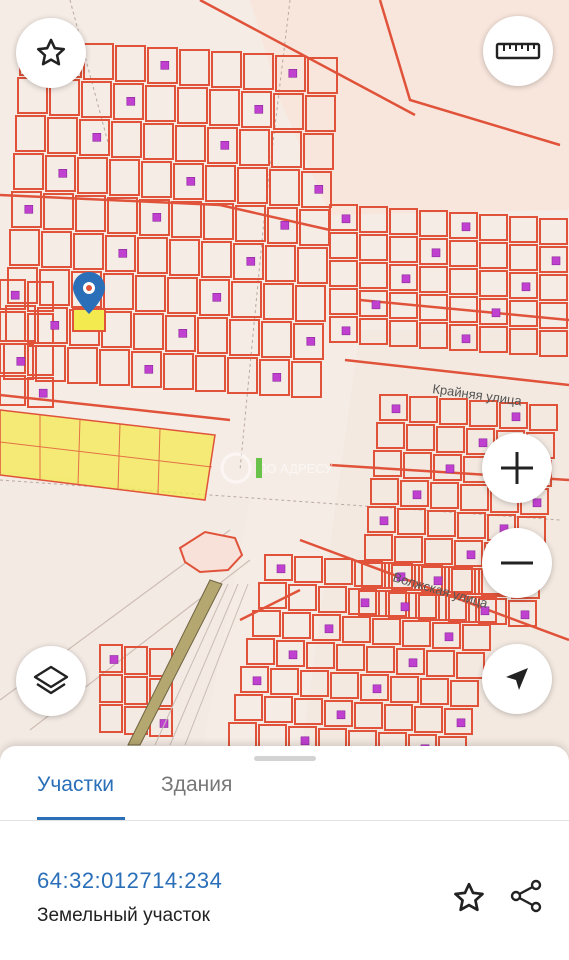 This screenshot has height=960, width=569. I want to click on share-icon, so click(526, 896).